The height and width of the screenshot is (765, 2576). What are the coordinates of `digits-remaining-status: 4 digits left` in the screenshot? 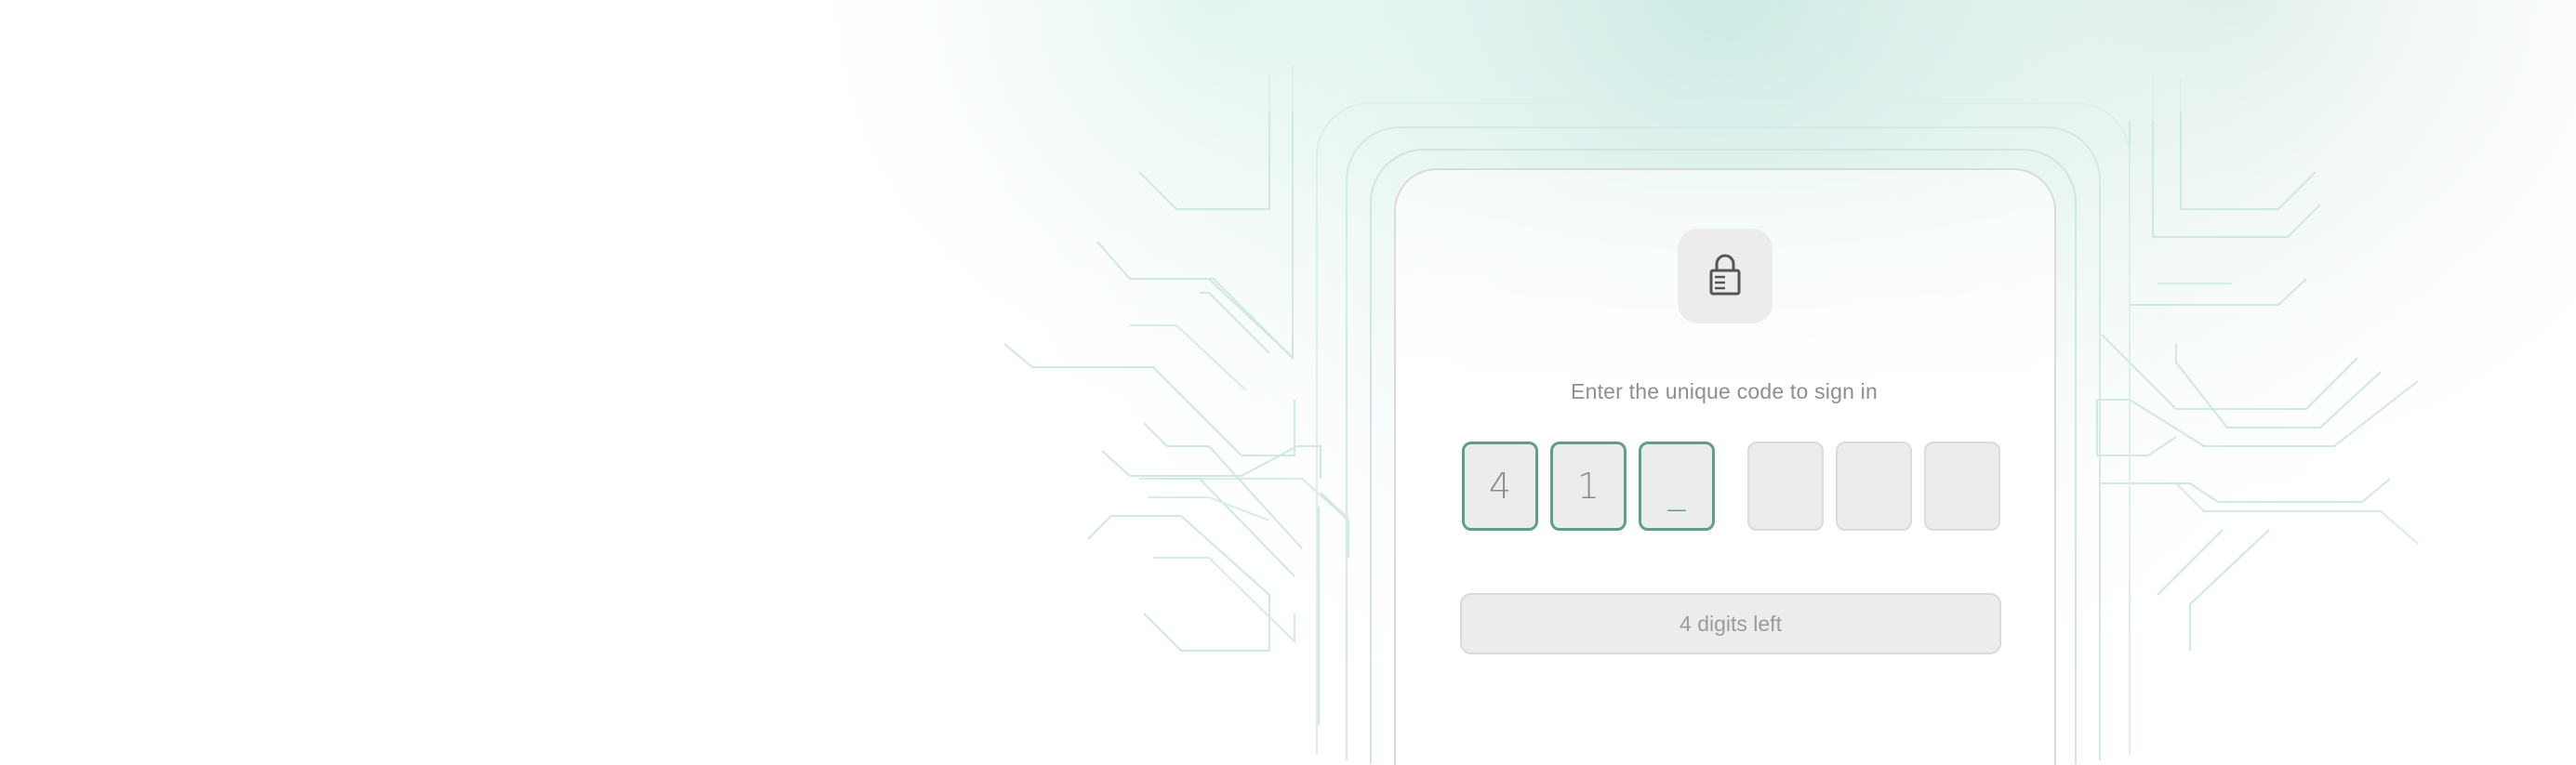 It's located at (1730, 623).